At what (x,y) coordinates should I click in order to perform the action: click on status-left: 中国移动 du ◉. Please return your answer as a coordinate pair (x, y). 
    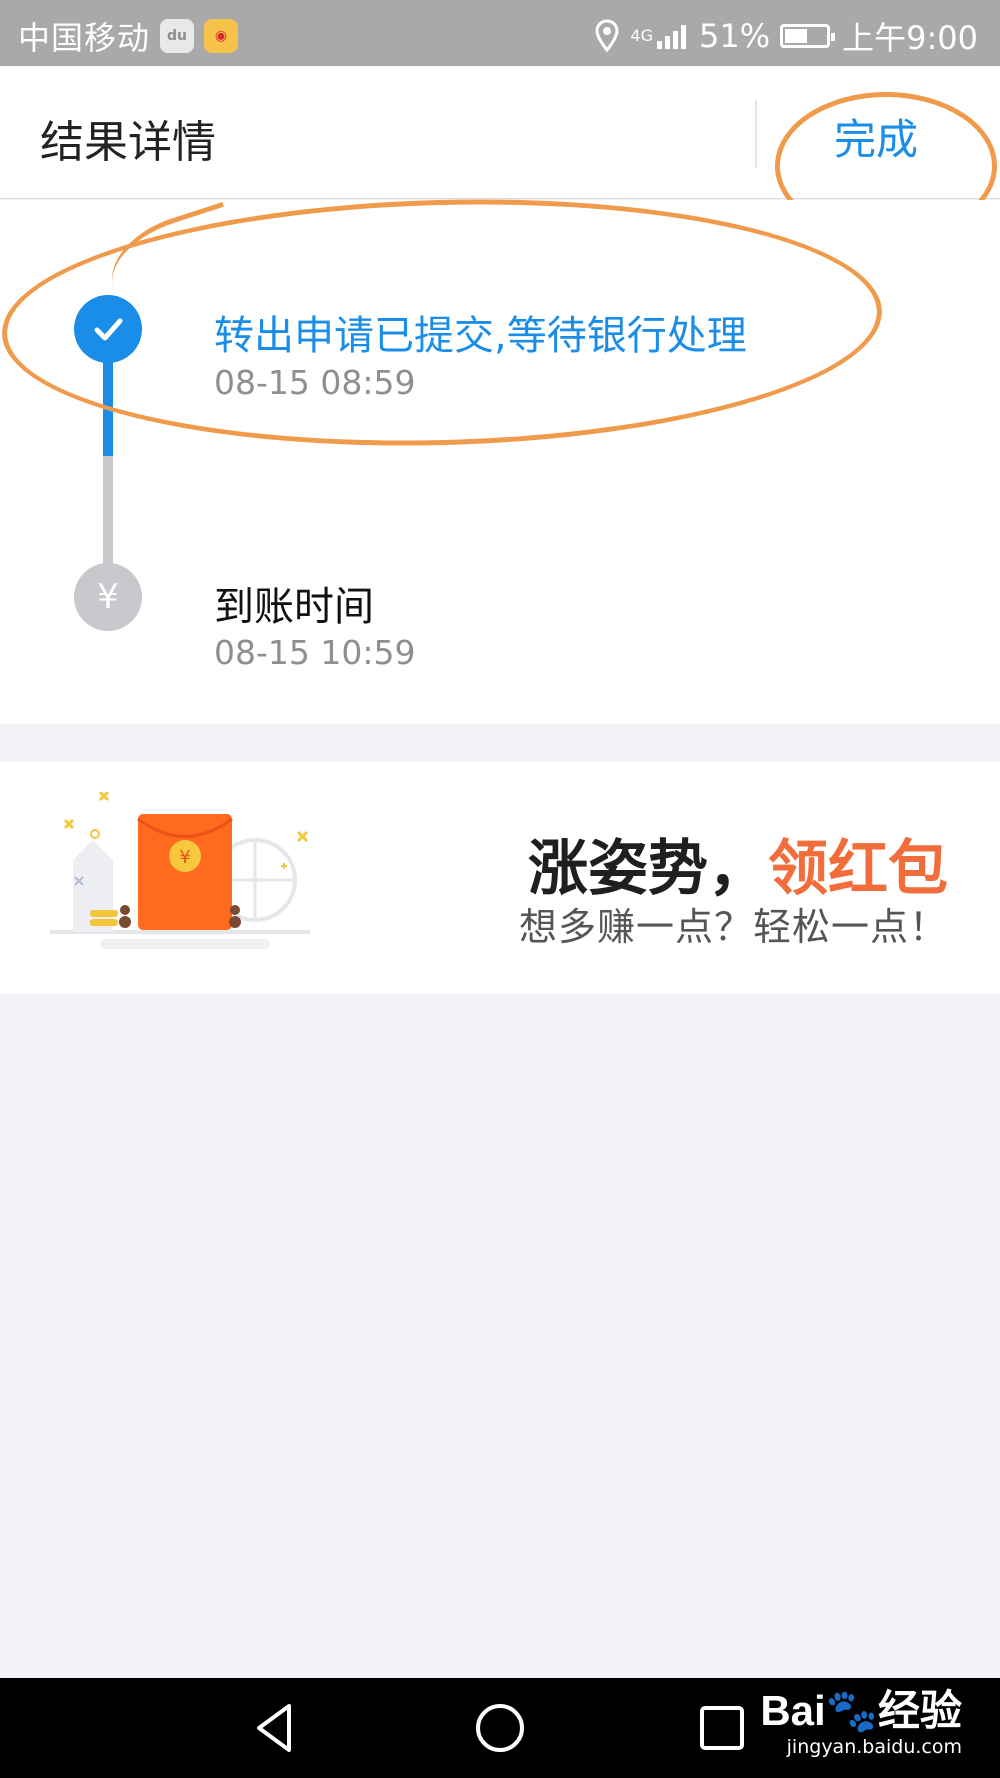
    Looking at the image, I should click on (128, 36).